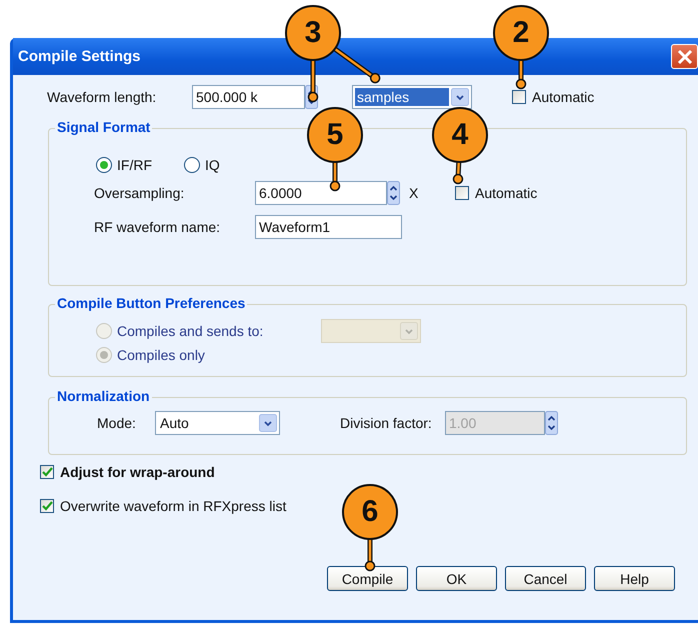 The image size is (698, 624). I want to click on radio-label: IF/RF, so click(134, 165).